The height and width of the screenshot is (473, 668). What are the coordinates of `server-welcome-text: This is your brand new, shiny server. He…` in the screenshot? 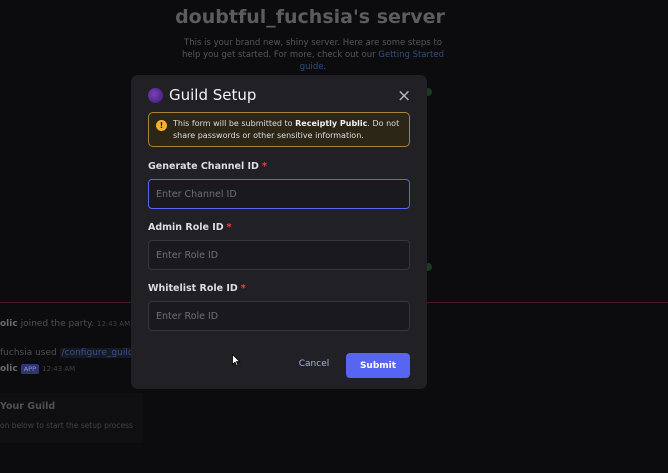 It's located at (313, 55).